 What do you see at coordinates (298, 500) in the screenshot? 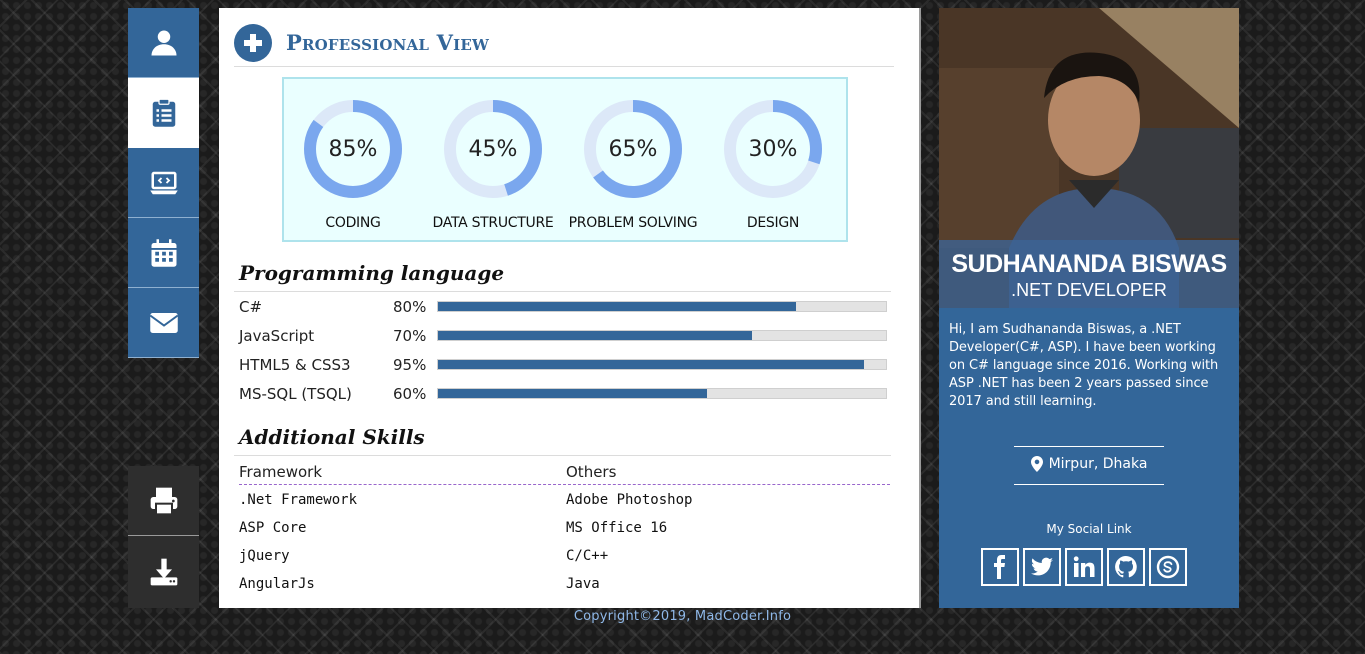
I see `table-cell: .Net Framework` at bounding box center [298, 500].